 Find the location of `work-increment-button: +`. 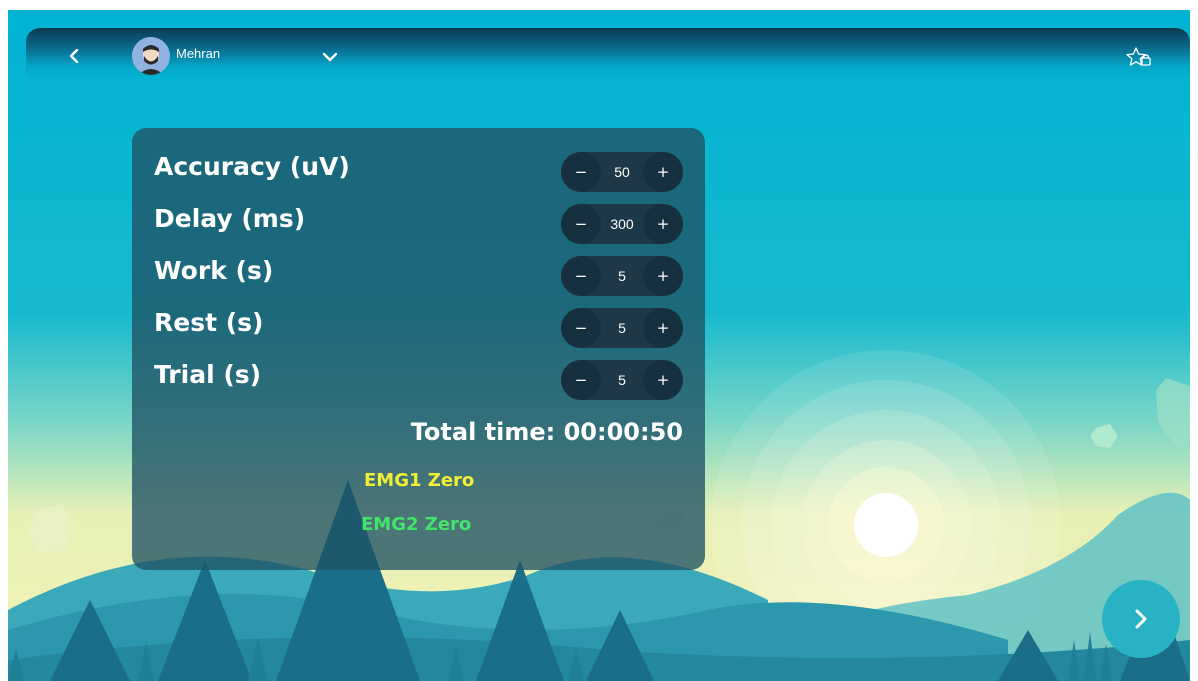

work-increment-button: + is located at coordinates (663, 276).